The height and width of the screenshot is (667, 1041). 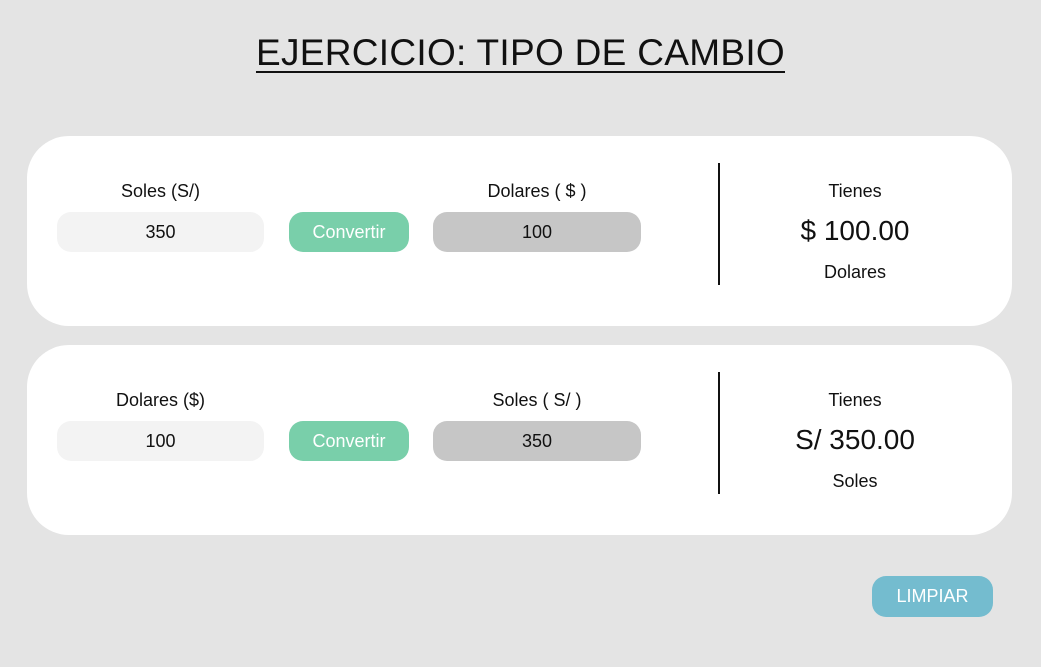 I want to click on result-amount-dolares: $ 100.00, so click(x=855, y=230).